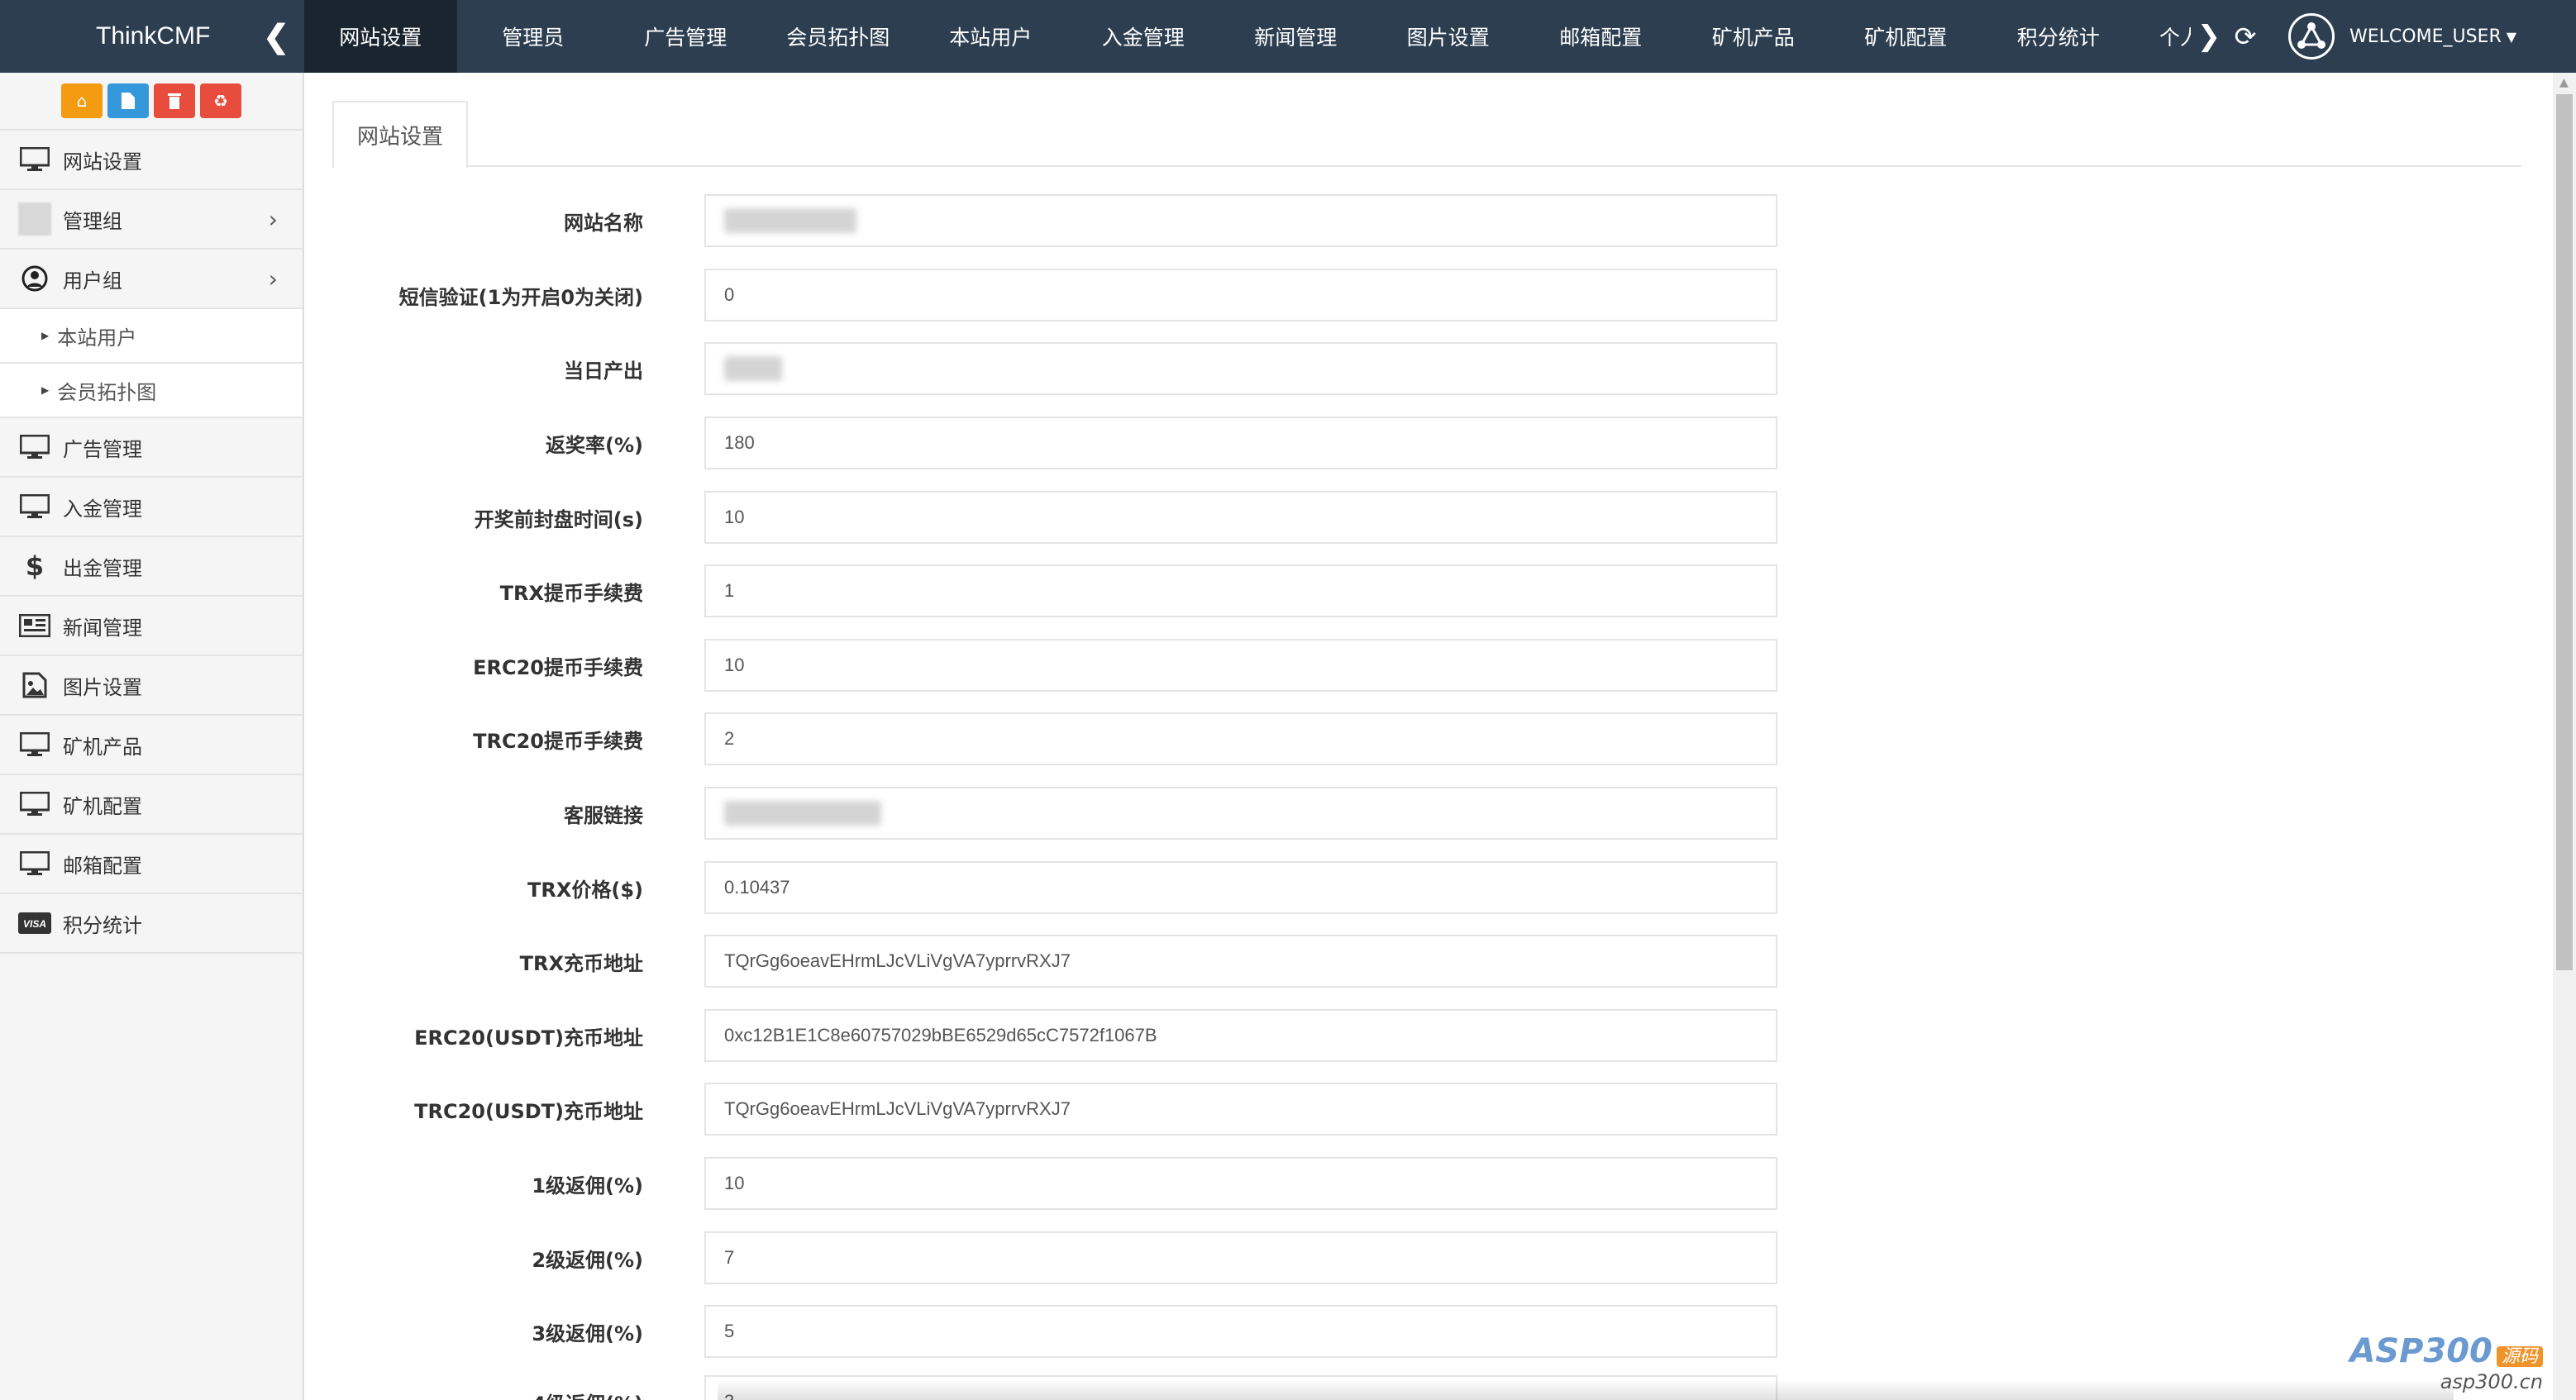 The image size is (2576, 1400). I want to click on level1-commission-field: 10, so click(1240, 1183).